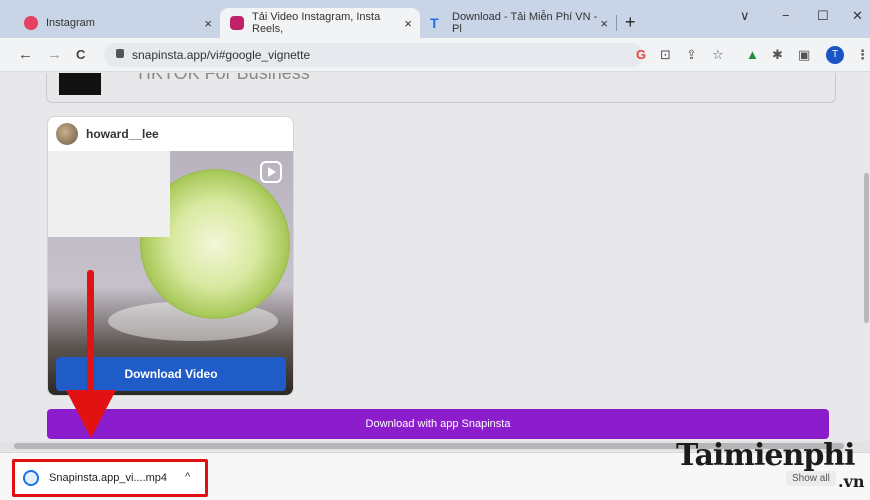 Image resolution: width=870 pixels, height=500 pixels. I want to click on download-site-icon: T, so click(434, 23).